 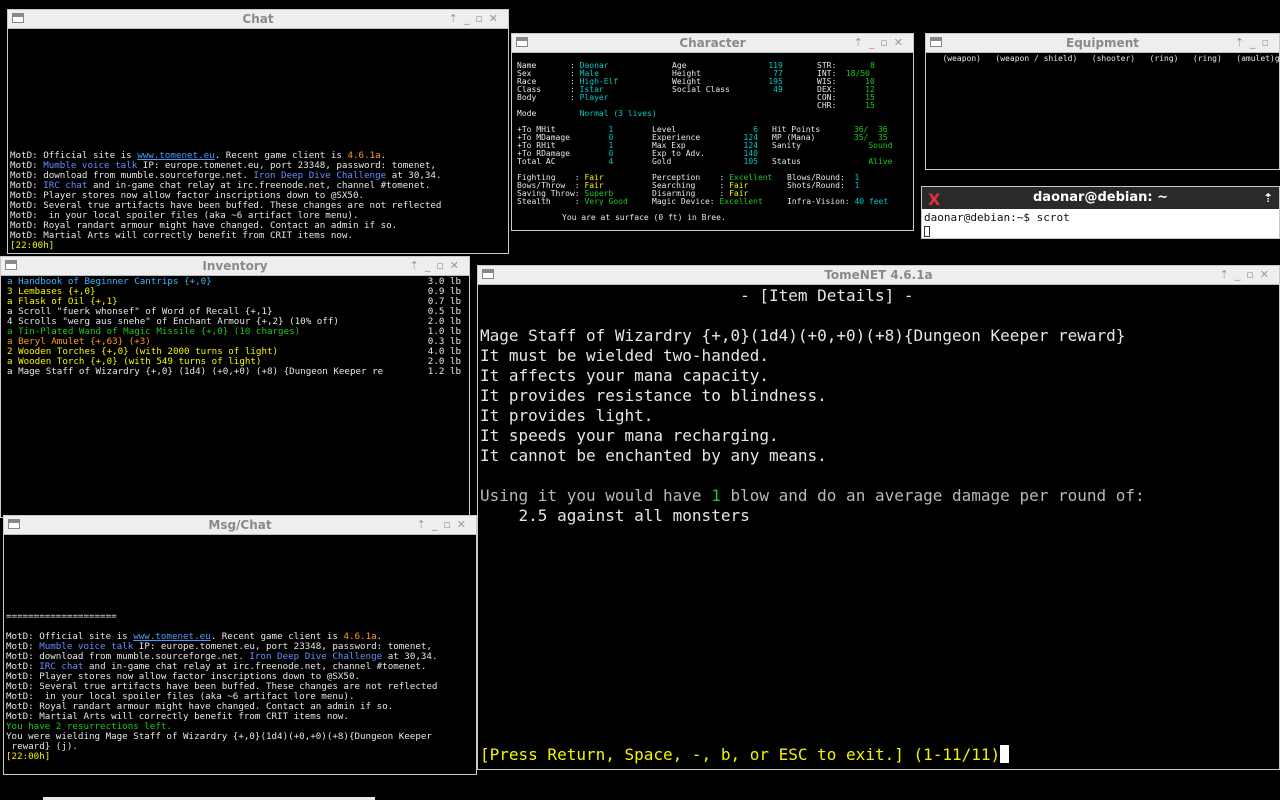 I want to click on chat-line: [22:00h], so click(x=258, y=246).